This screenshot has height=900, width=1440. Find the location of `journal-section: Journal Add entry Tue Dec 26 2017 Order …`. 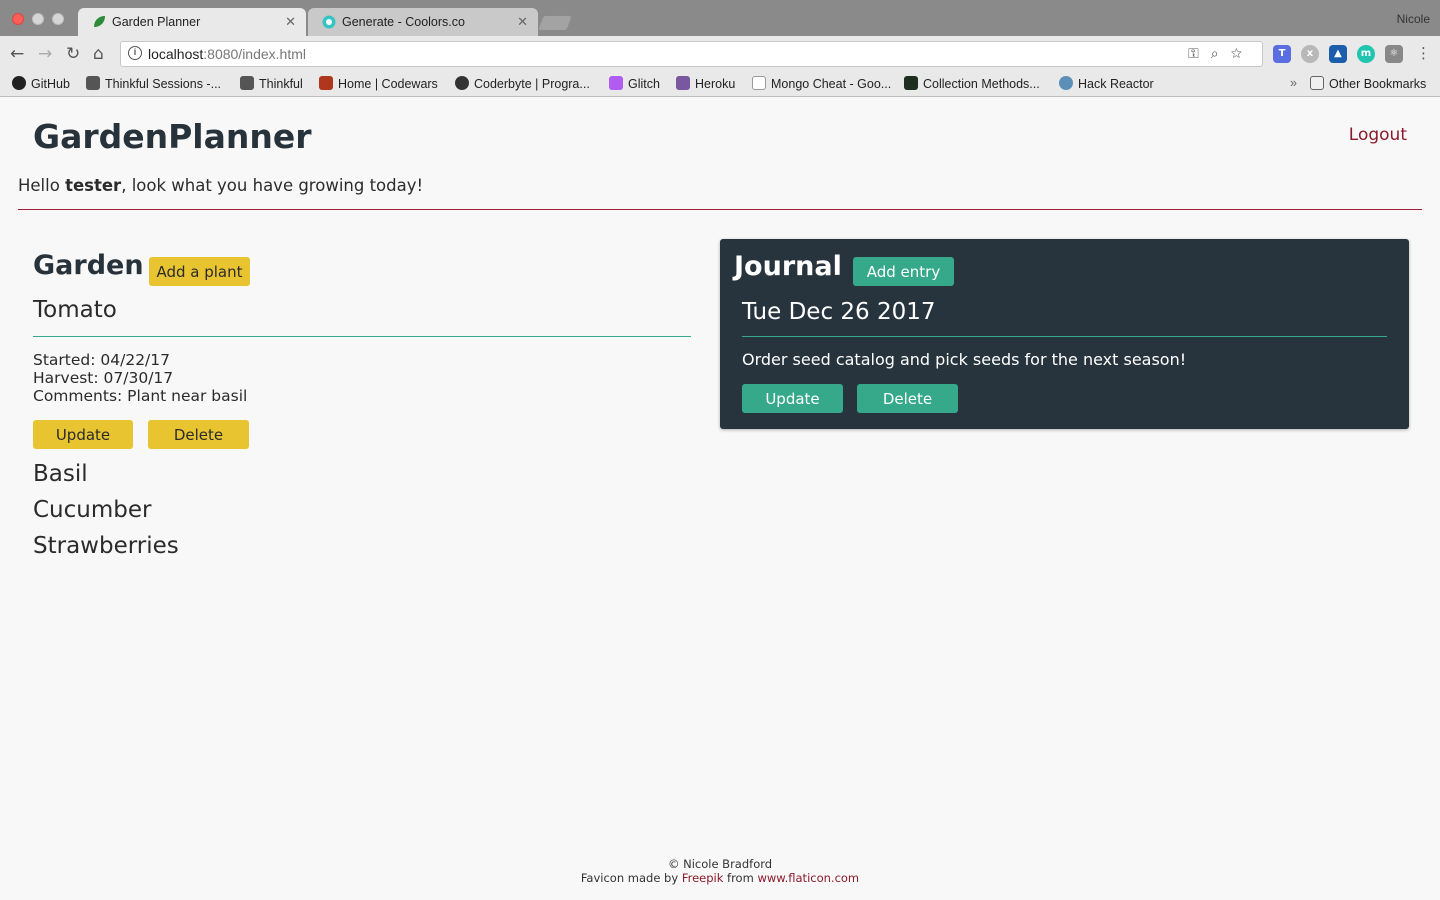

journal-section: Journal Add entry Tue Dec 26 2017 Order … is located at coordinates (1064, 334).